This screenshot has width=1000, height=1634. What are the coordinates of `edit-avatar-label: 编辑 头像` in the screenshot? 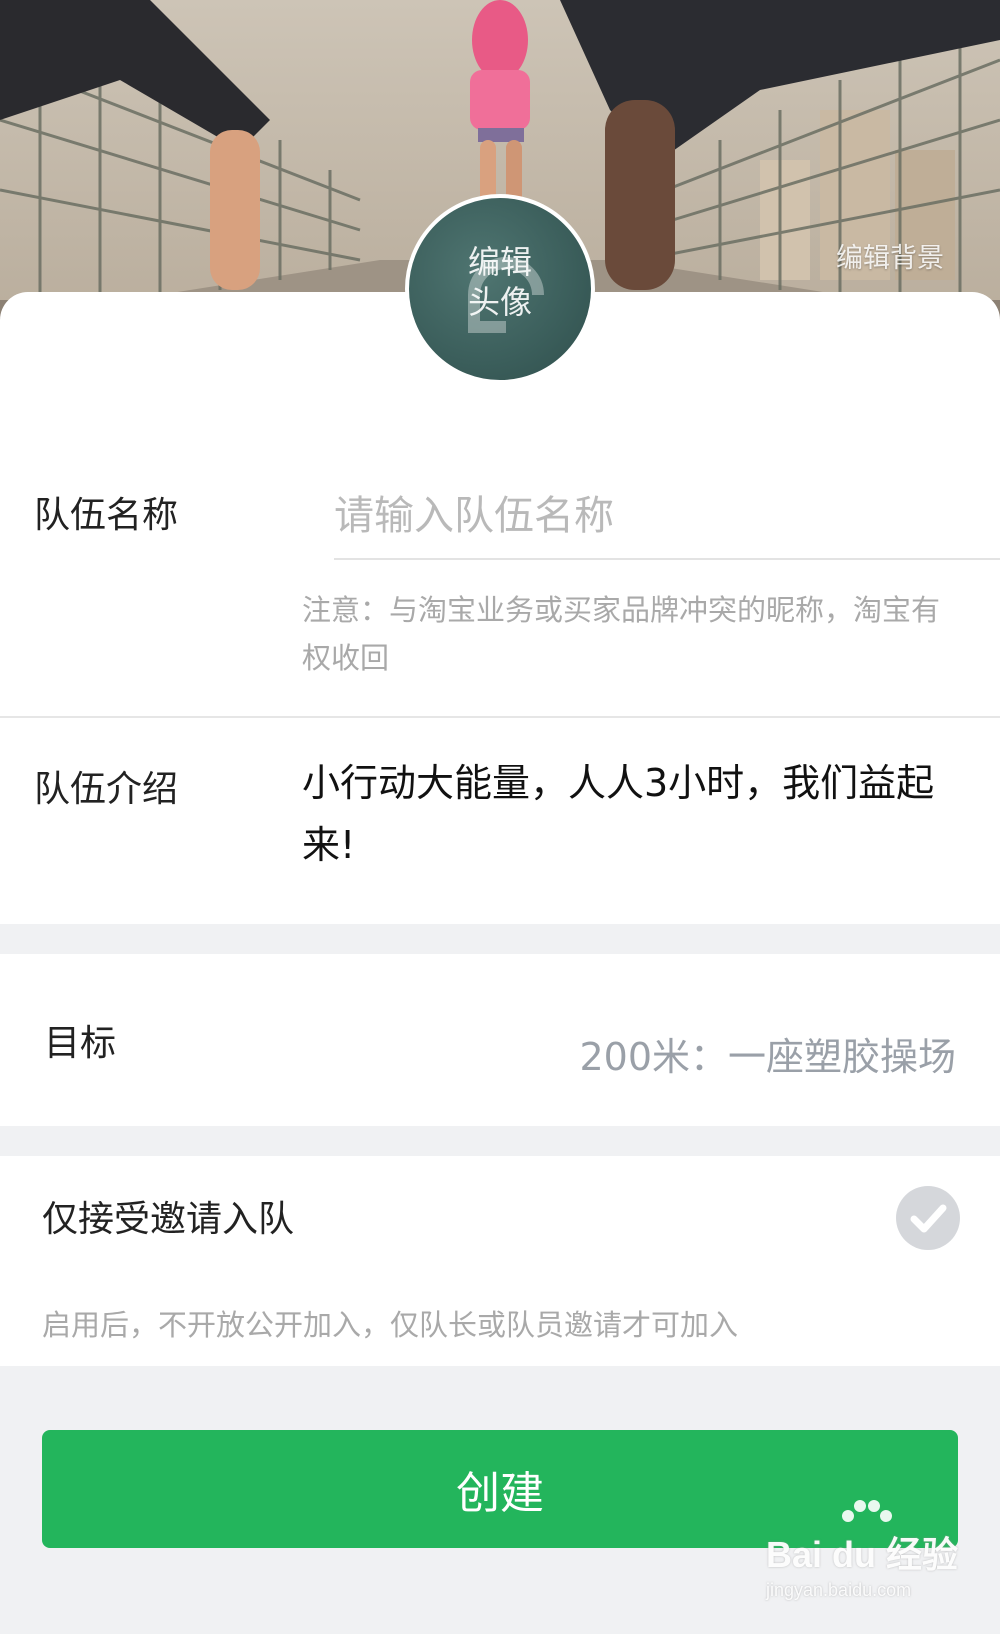 It's located at (500, 282).